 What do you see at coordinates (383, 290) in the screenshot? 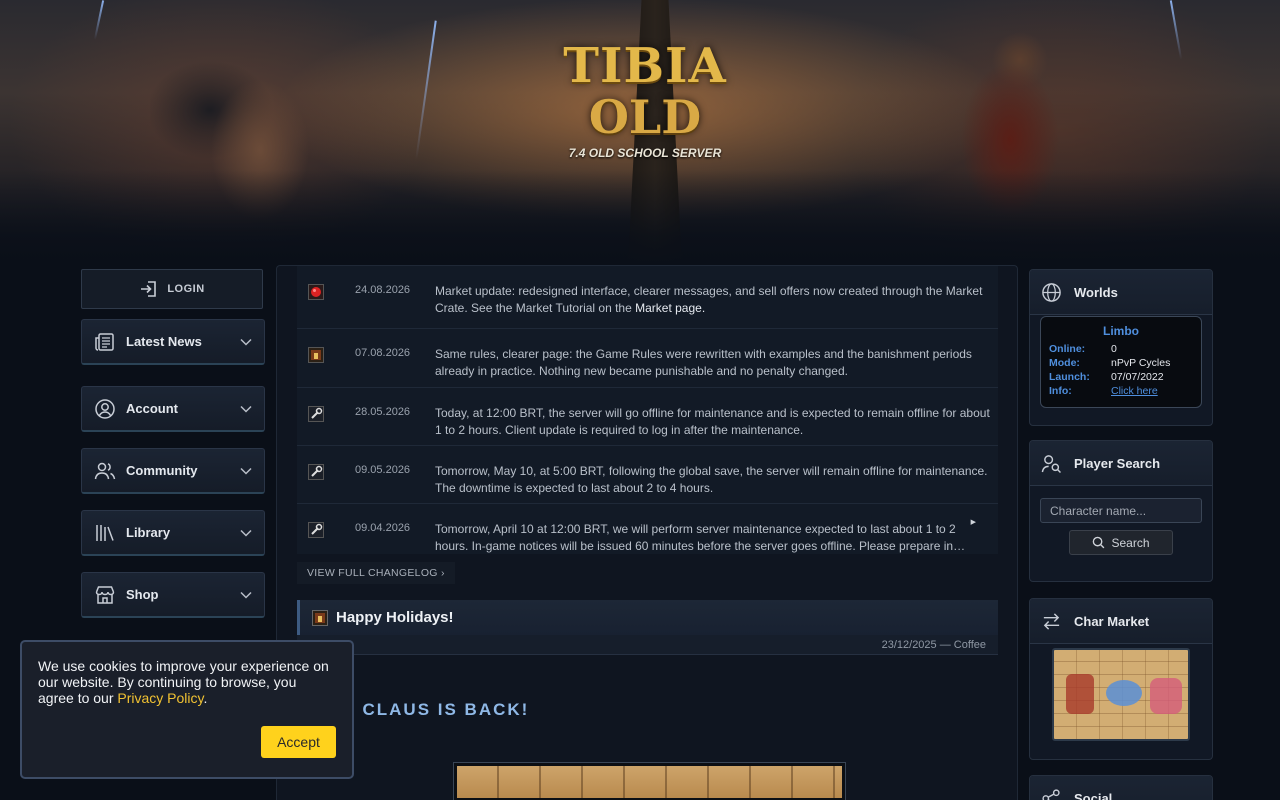
I see `changelog-date: 24.08.2026` at bounding box center [383, 290].